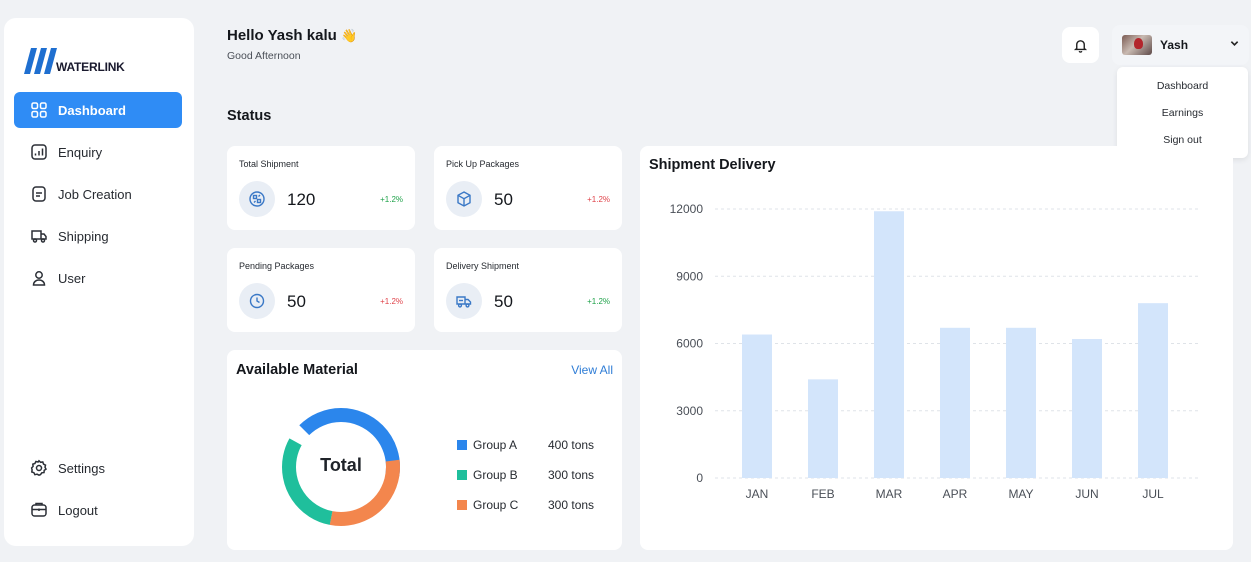 The height and width of the screenshot is (562, 1251). Describe the element at coordinates (889, 344) in the screenshot. I see `bar-mar` at that location.